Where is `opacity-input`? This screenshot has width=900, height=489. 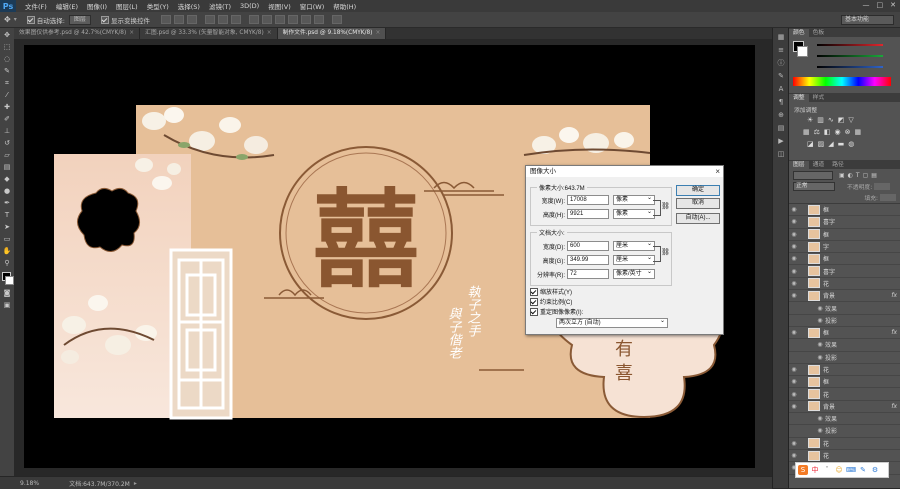
opacity-input is located at coordinates (882, 186).